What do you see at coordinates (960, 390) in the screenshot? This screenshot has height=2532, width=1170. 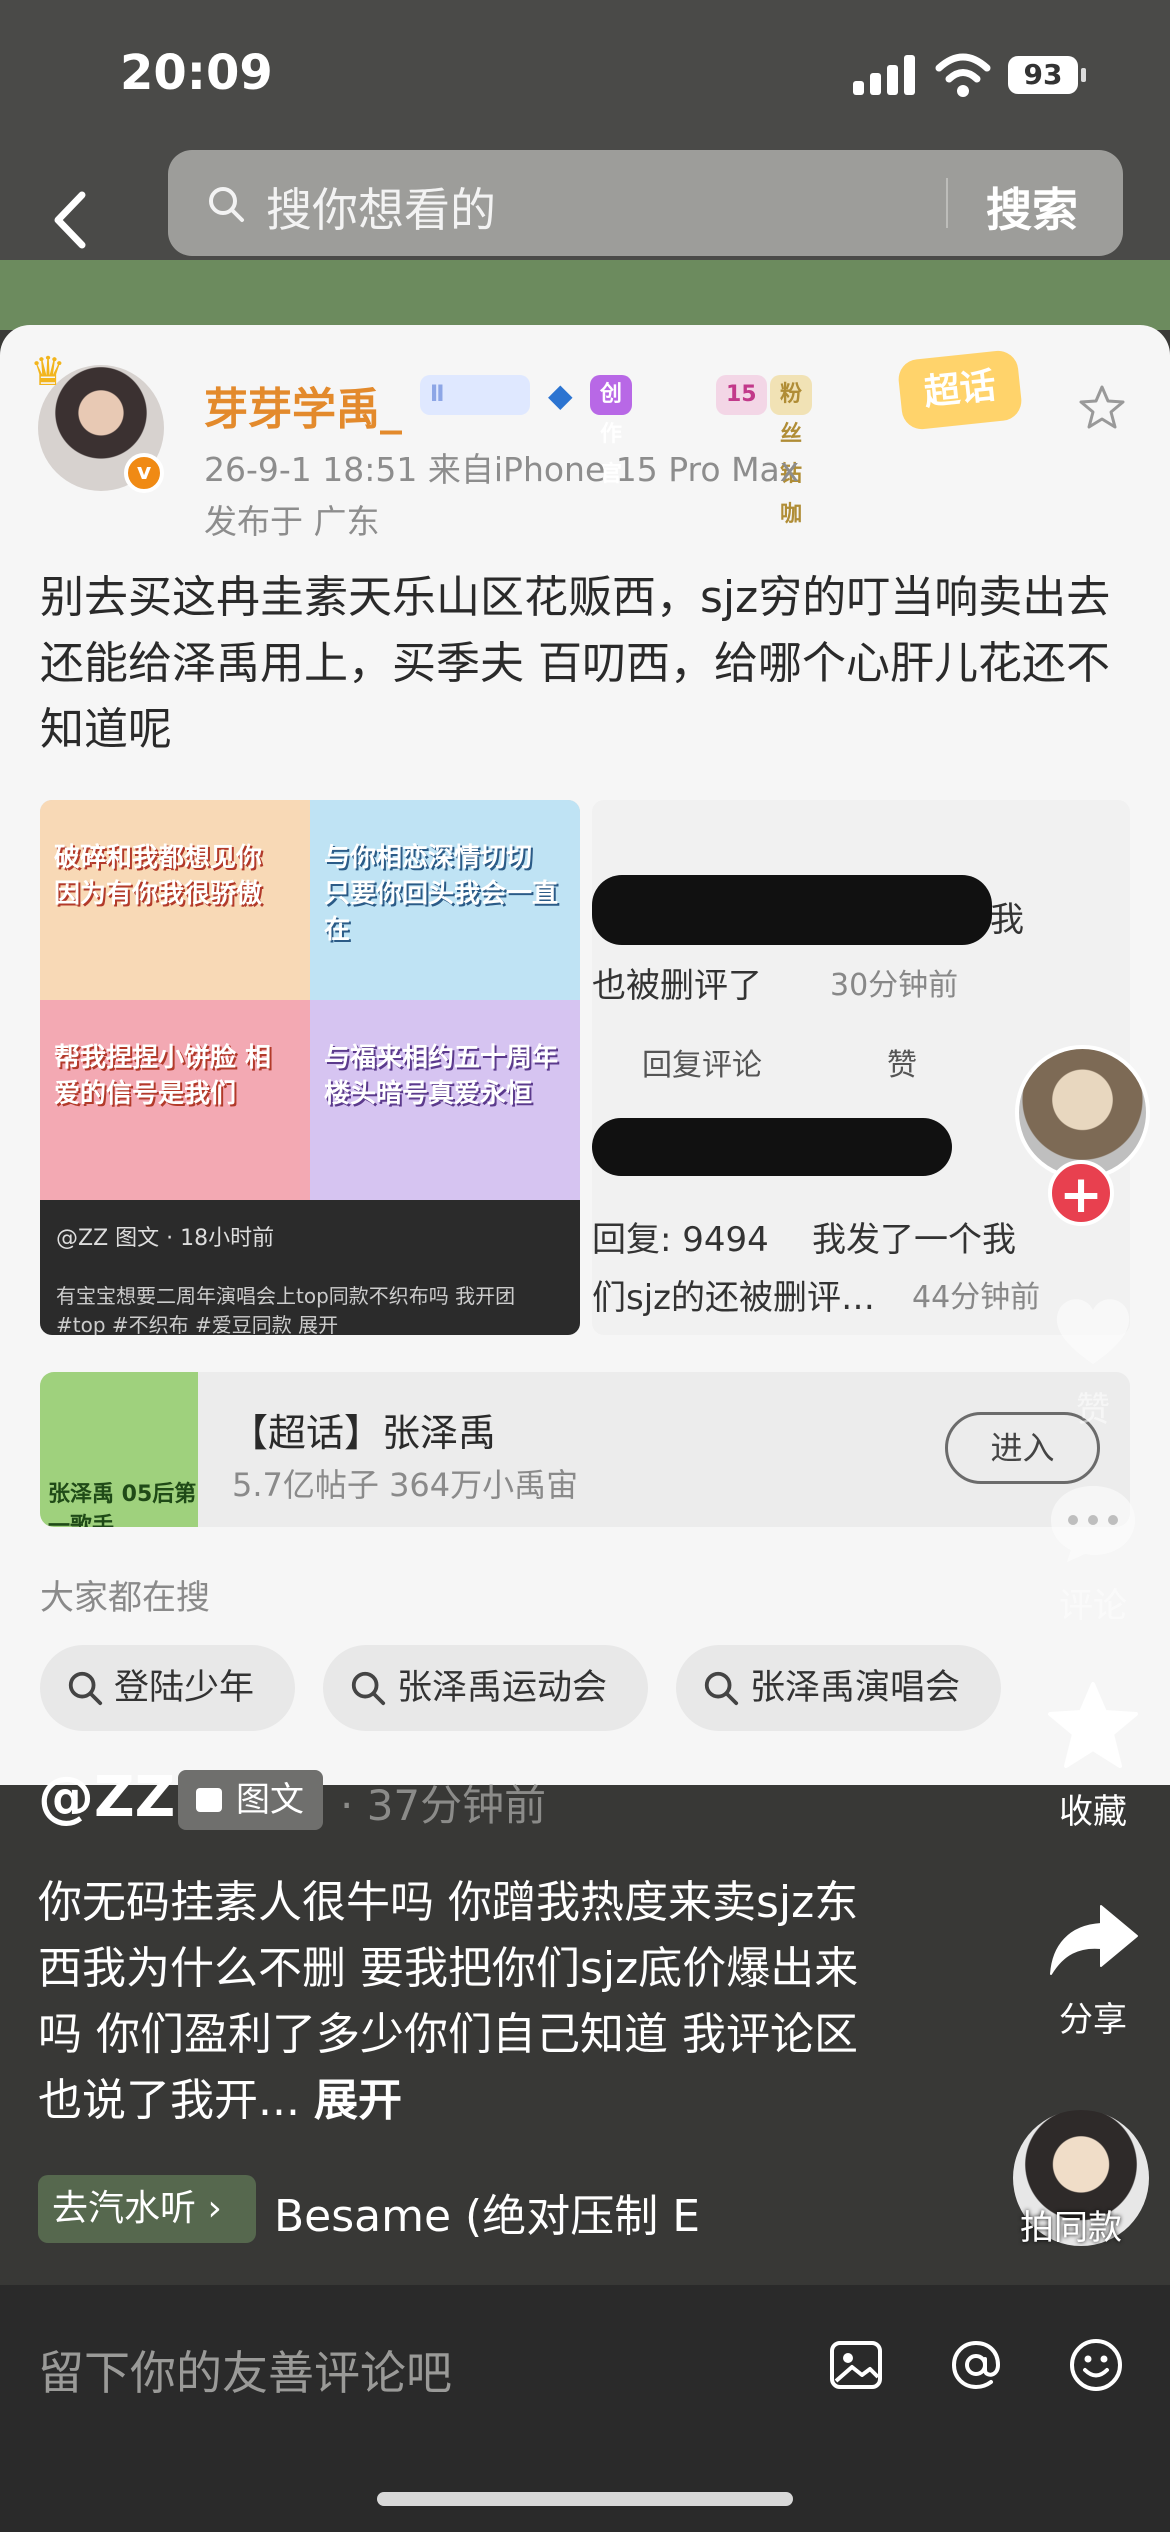 I see `chaohua-badge: 超话` at bounding box center [960, 390].